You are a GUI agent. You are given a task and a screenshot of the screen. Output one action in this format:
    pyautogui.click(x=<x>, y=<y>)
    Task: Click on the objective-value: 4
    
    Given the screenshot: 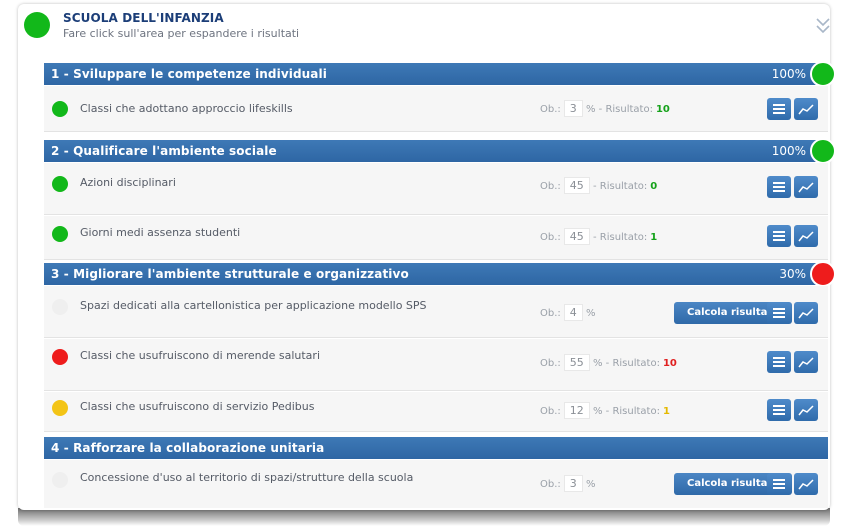 What is the action you would take?
    pyautogui.click(x=573, y=312)
    